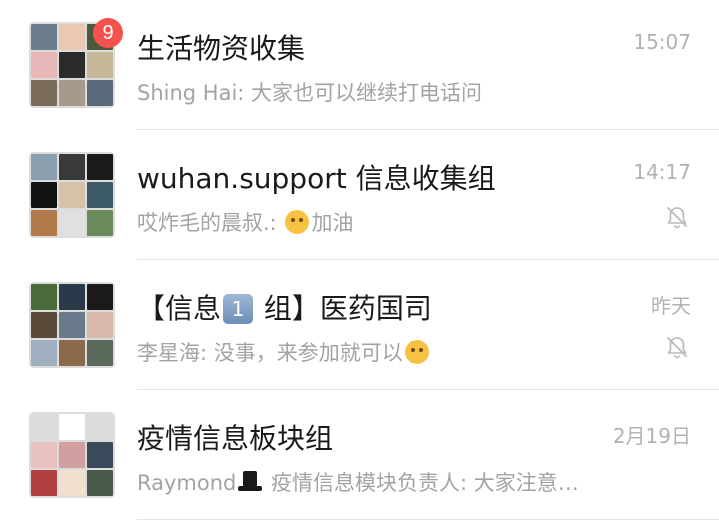 The height and width of the screenshot is (530, 719). What do you see at coordinates (310, 93) in the screenshot?
I see `chat-preview: Shing Hai: 大家也可以继续打电话问` at bounding box center [310, 93].